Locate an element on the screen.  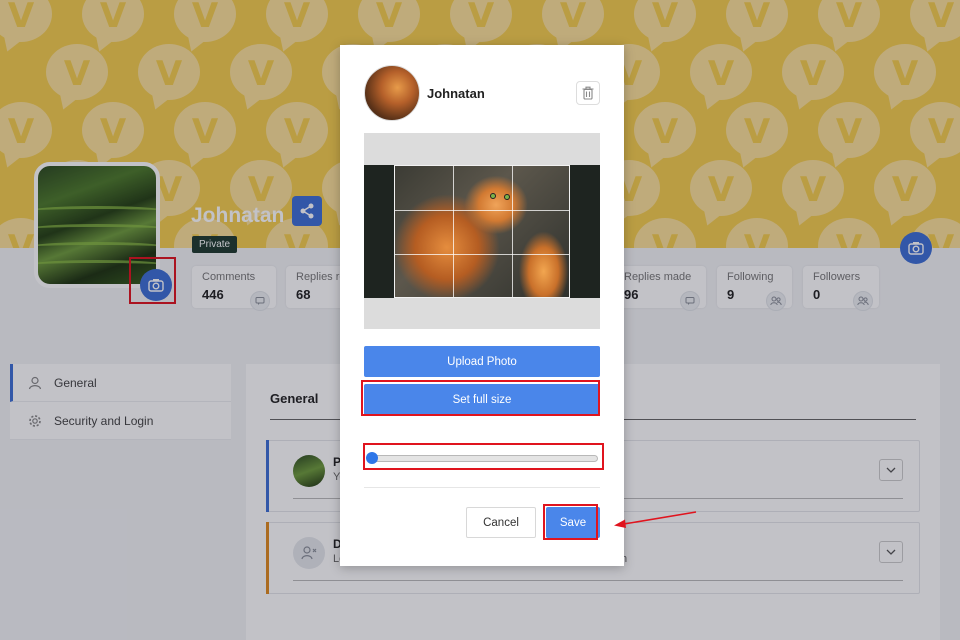
trash-icon is located at coordinates (588, 93).